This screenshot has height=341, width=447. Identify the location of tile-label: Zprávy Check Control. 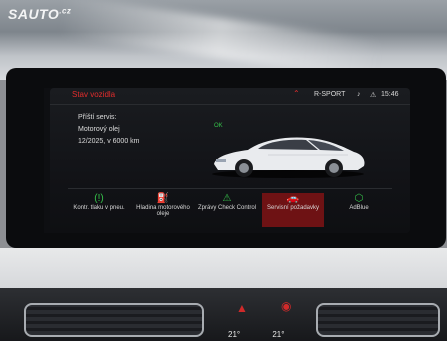
(227, 208).